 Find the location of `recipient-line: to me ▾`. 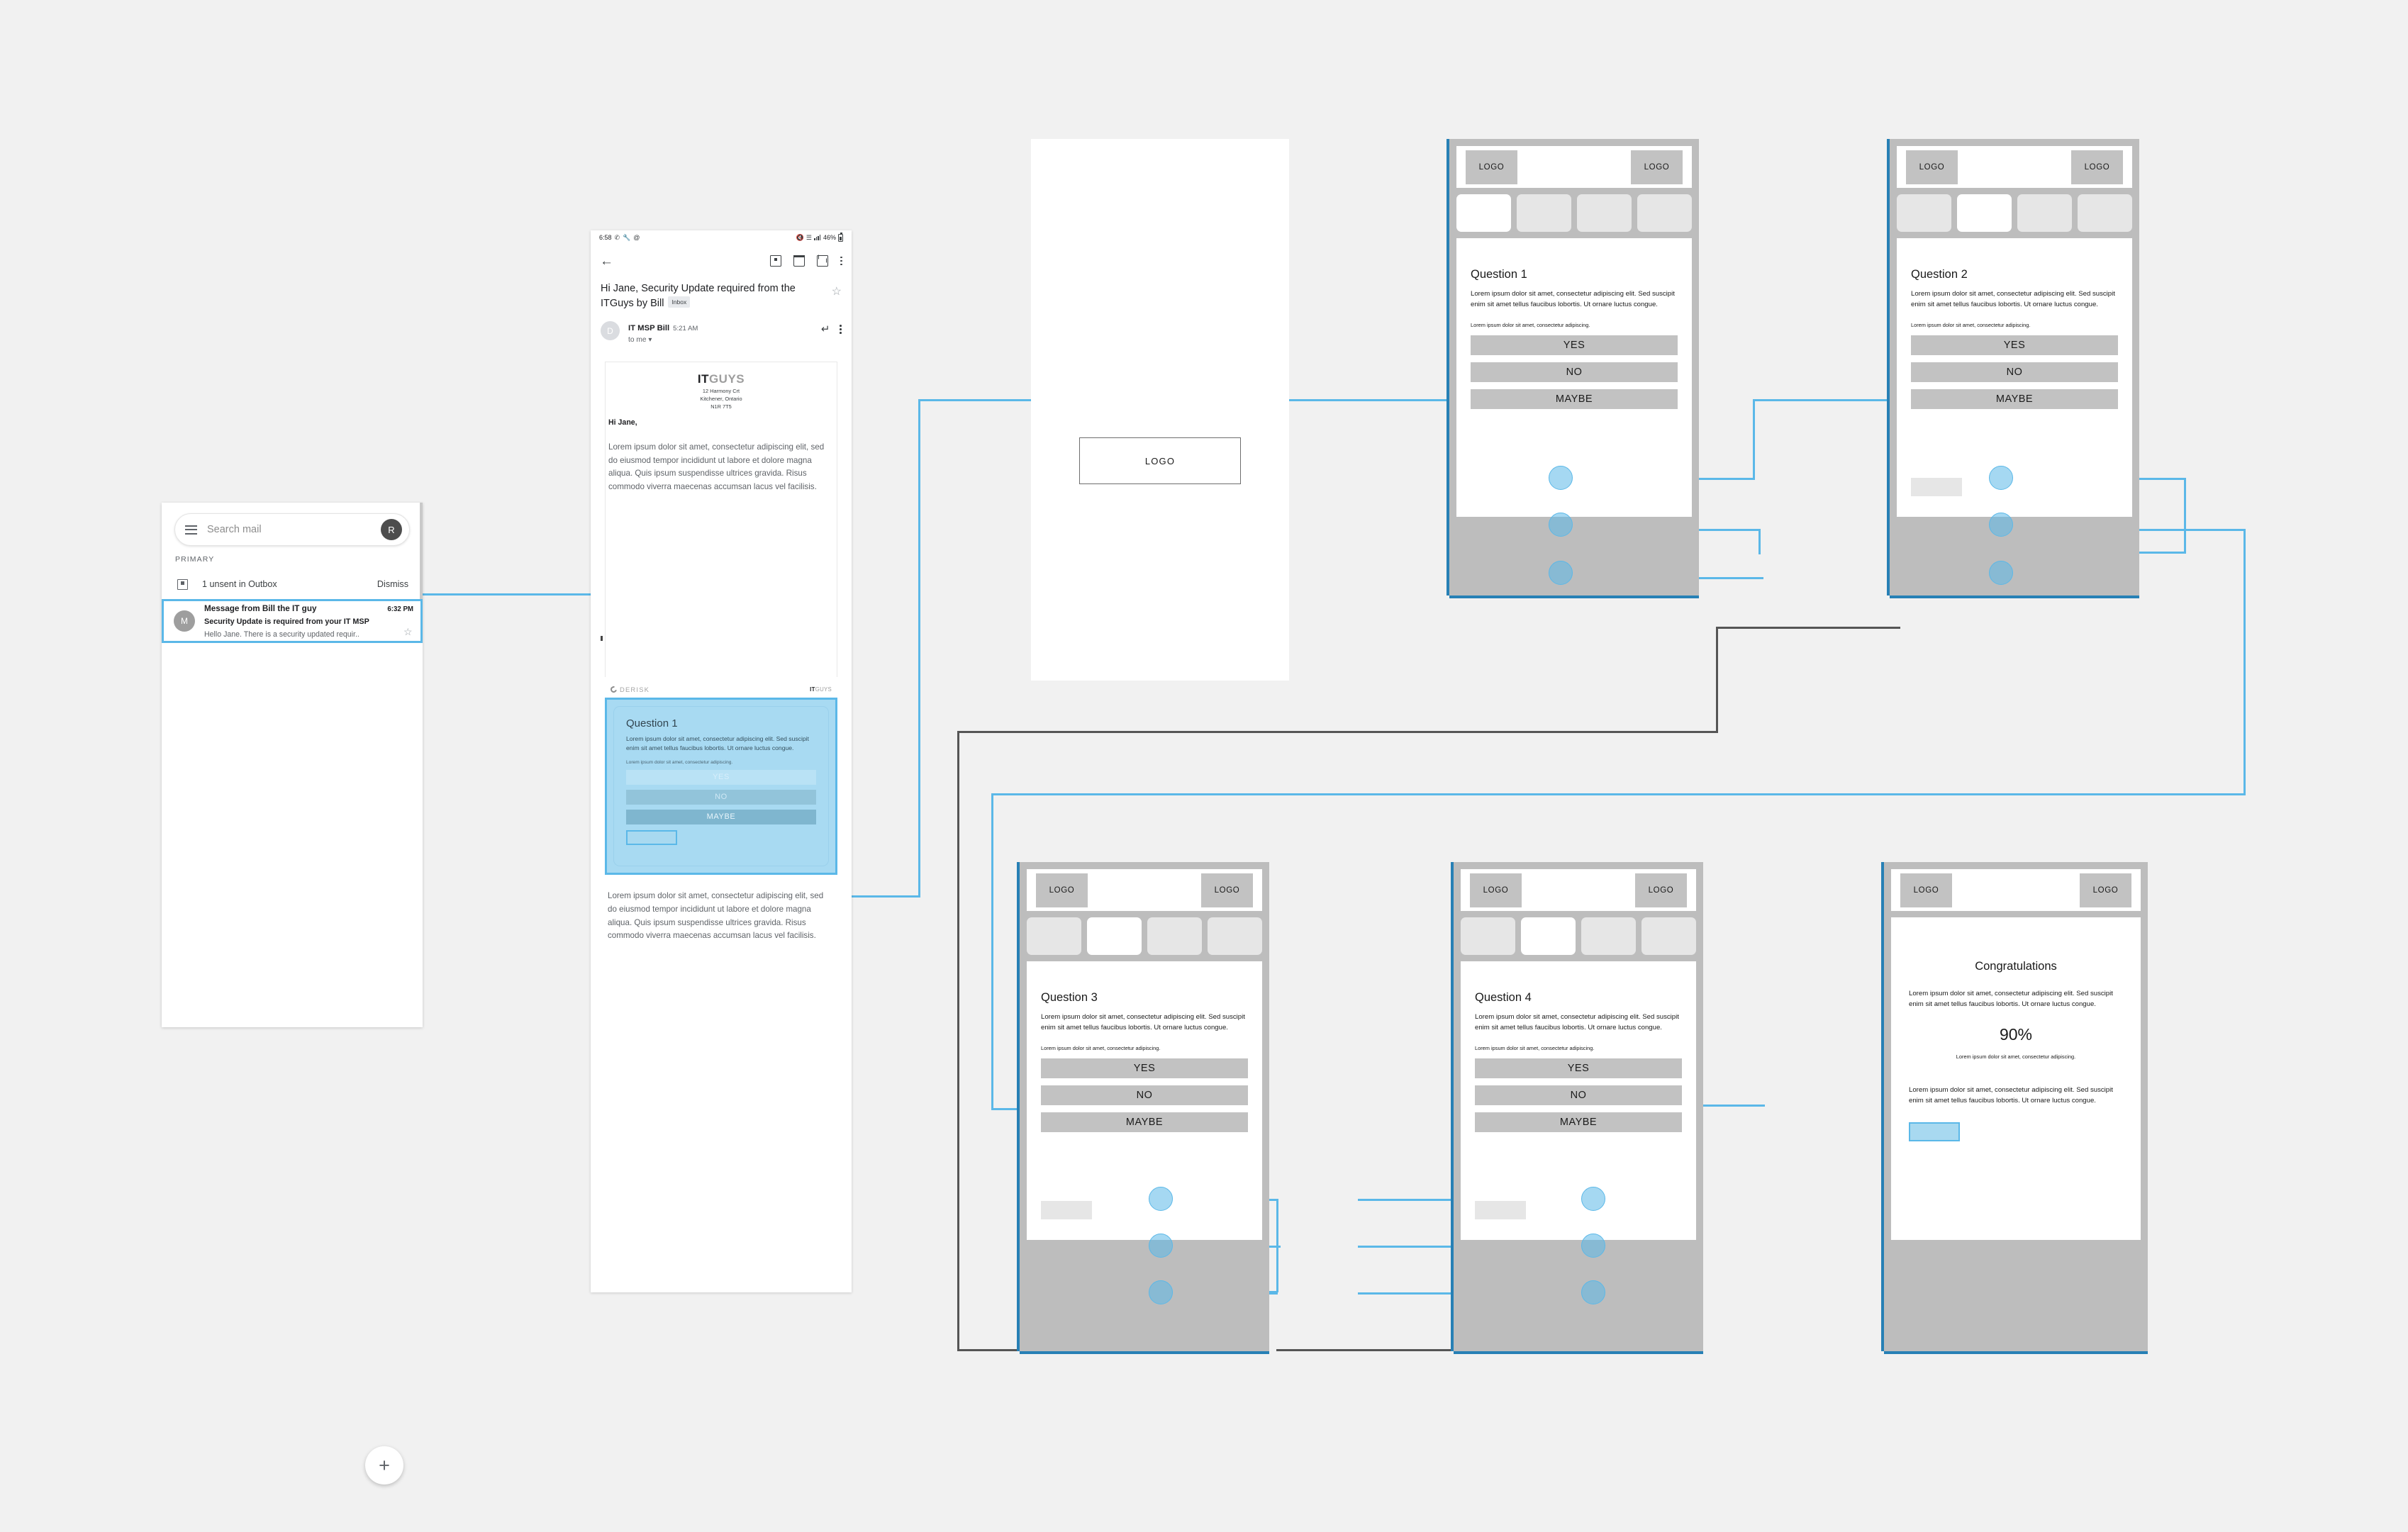

recipient-line: to me ▾ is located at coordinates (663, 340).